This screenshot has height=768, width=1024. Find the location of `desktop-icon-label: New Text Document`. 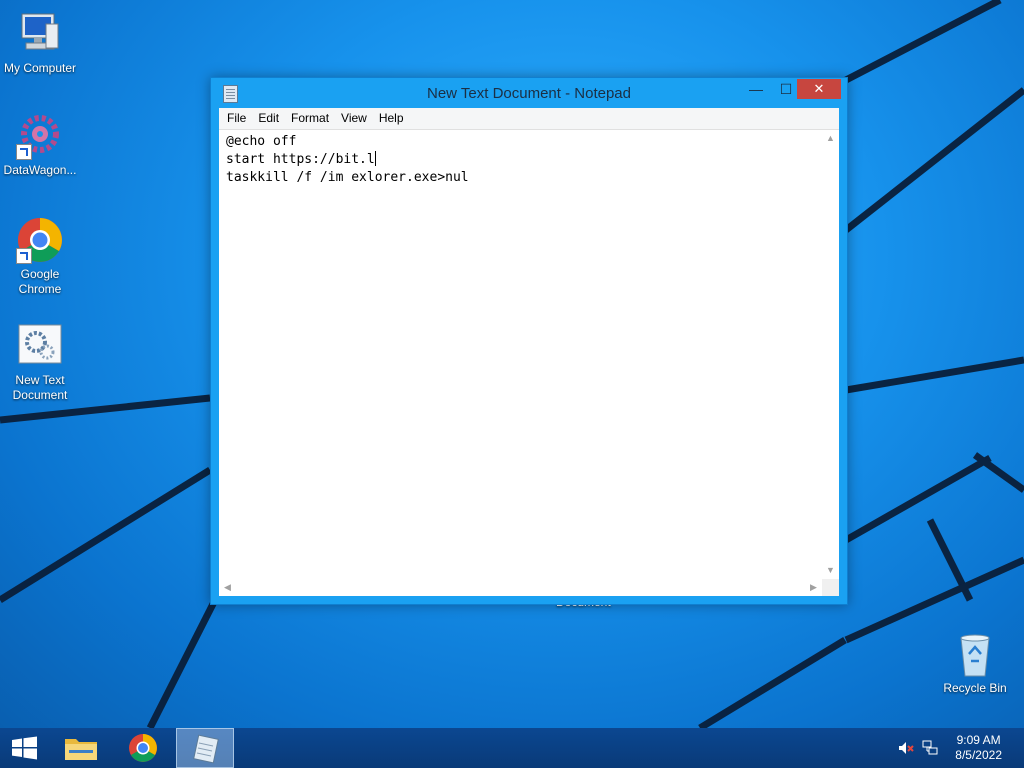

desktop-icon-label: New Text Document is located at coordinates (40, 387).